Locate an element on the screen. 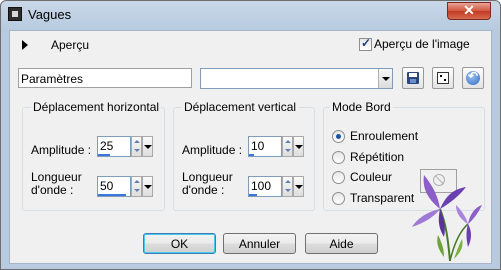  v-wavelength-spinner: 100 is located at coordinates (276, 186).